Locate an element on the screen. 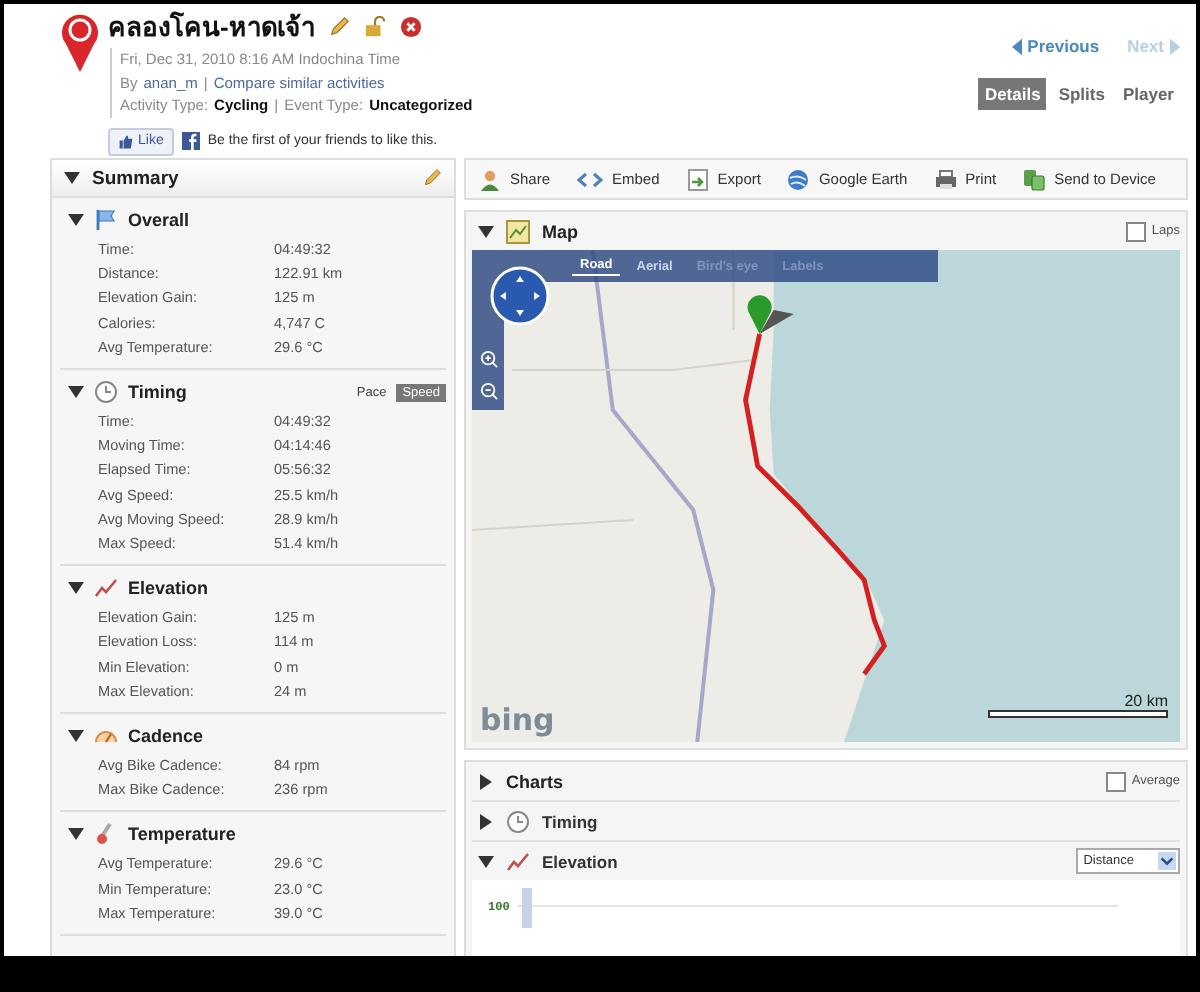  section-title: Elevation is located at coordinates (169, 588).